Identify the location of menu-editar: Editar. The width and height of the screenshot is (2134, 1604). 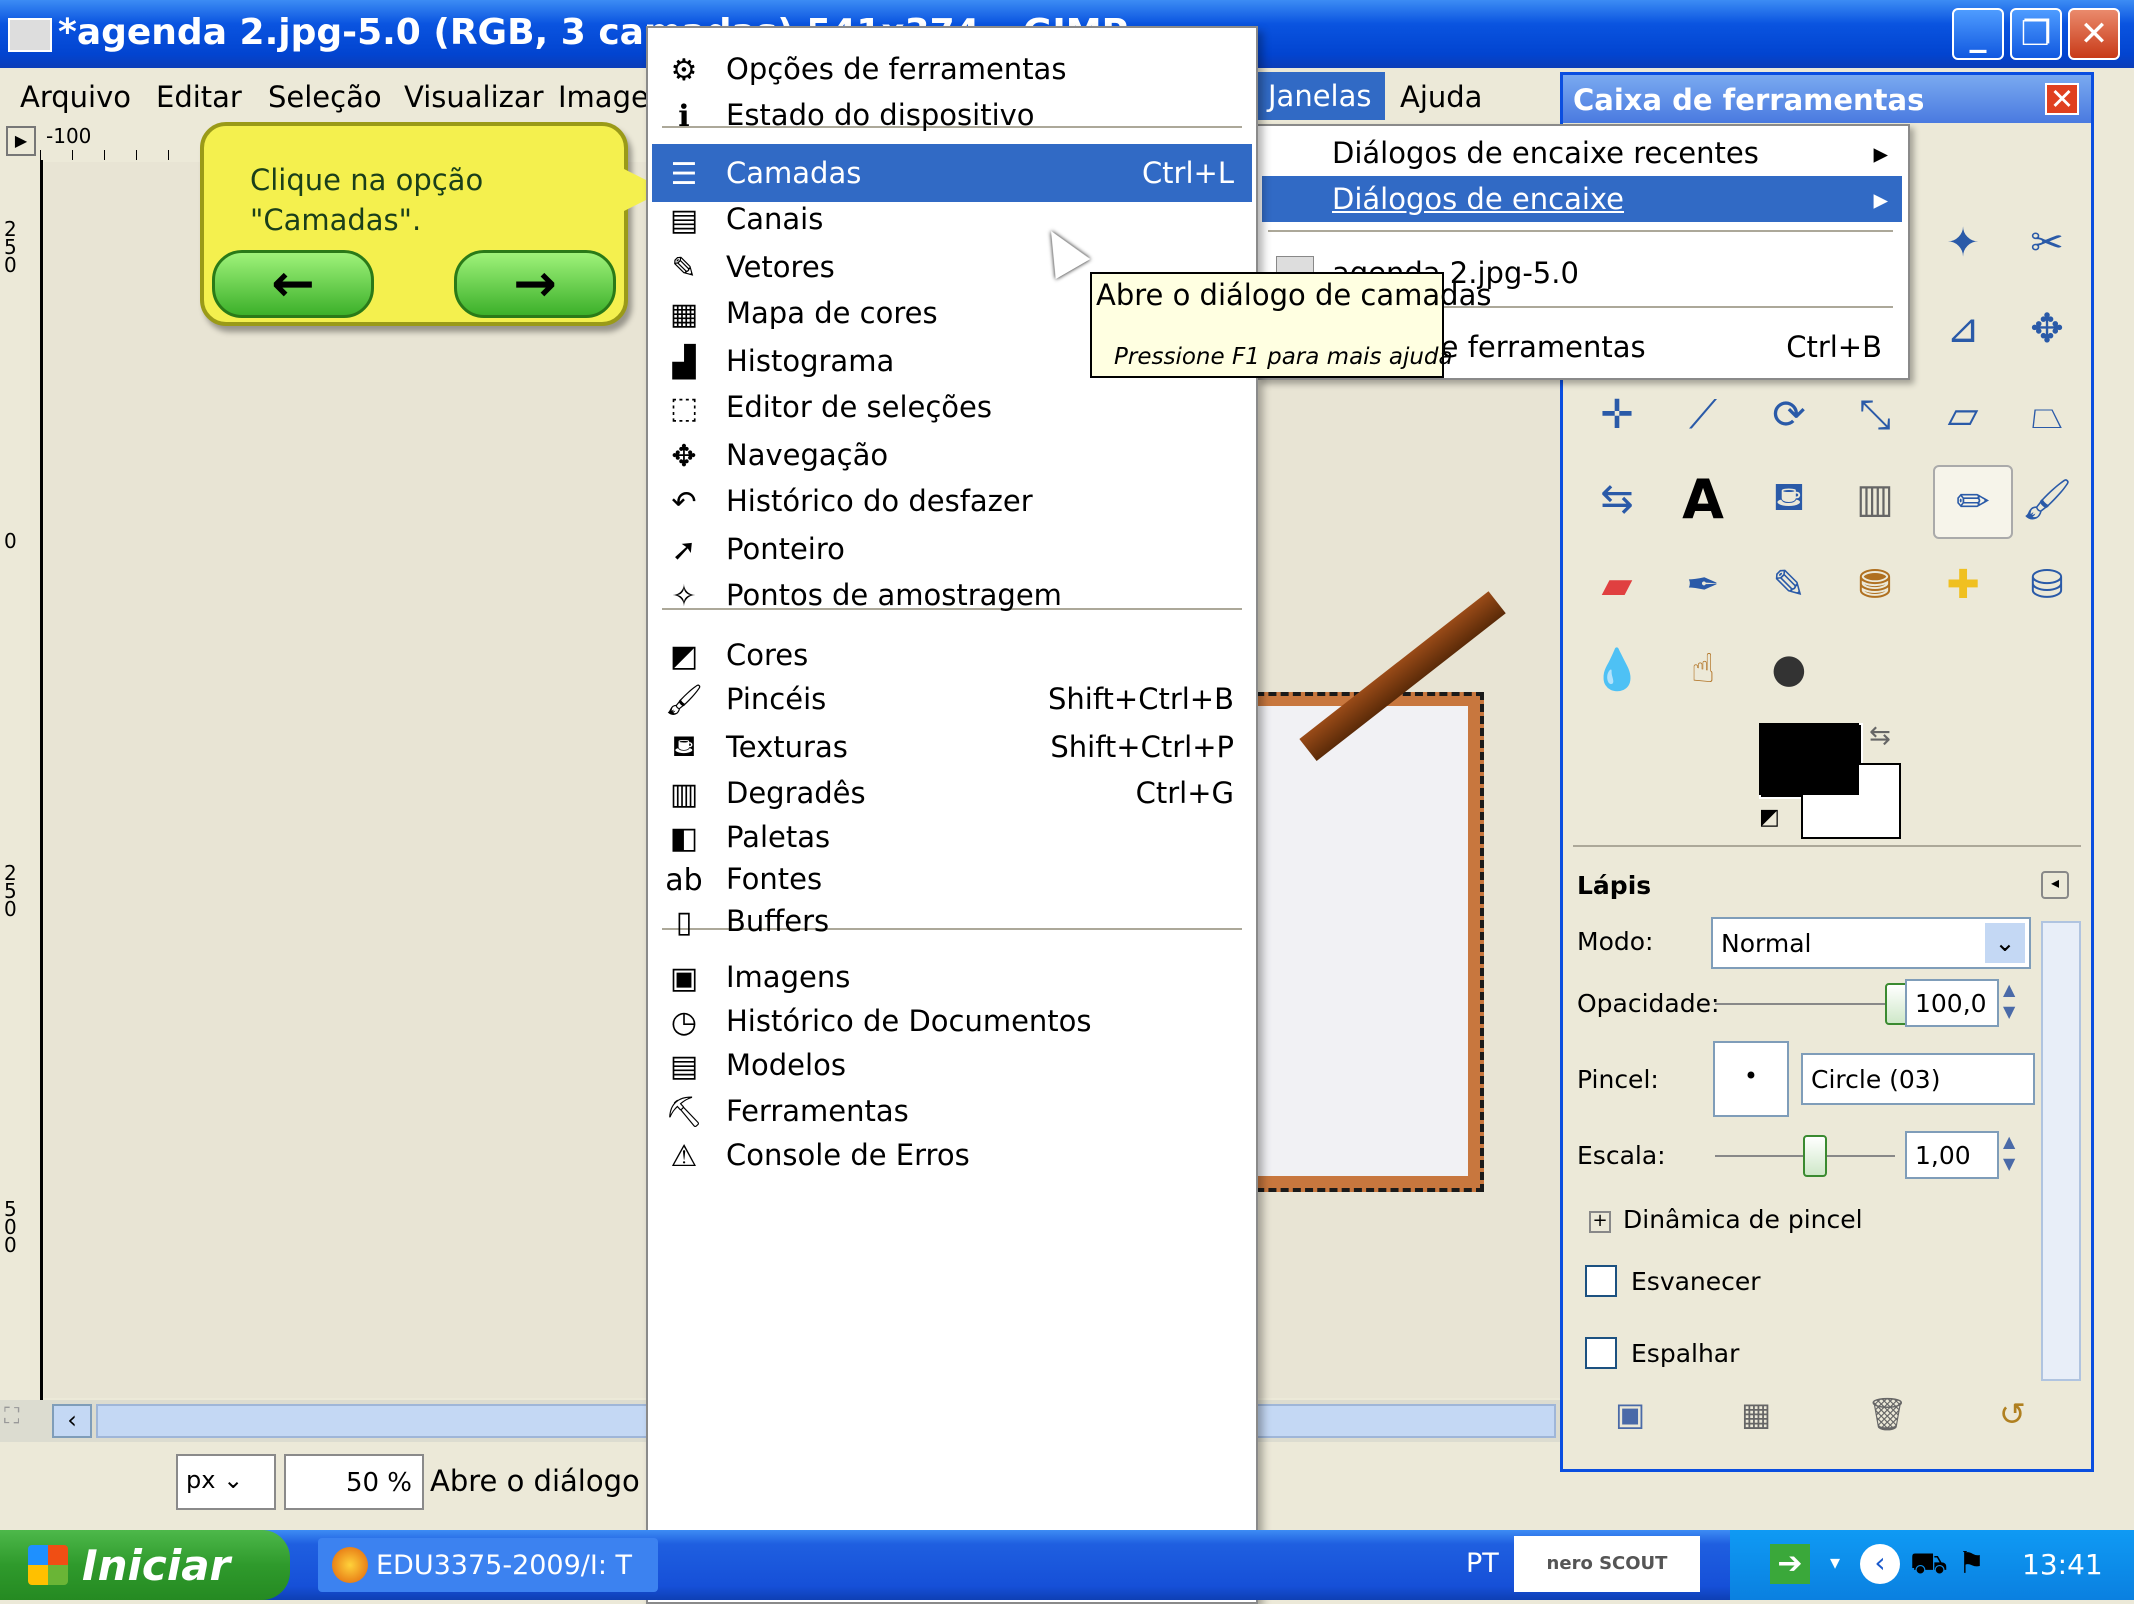
(199, 97).